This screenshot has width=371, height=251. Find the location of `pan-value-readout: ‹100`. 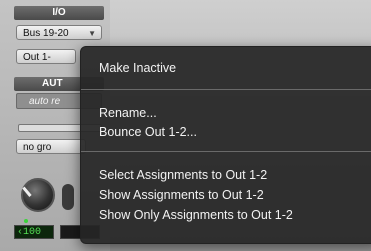

pan-value-readout: ‹100 is located at coordinates (34, 232).